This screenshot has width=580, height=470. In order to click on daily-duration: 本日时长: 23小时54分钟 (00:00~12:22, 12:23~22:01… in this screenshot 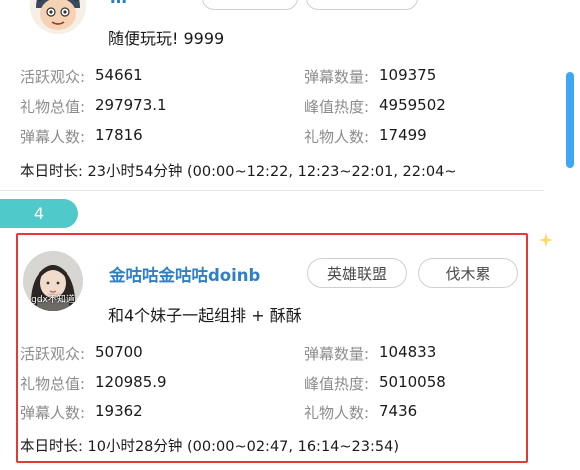, I will do `click(238, 170)`.